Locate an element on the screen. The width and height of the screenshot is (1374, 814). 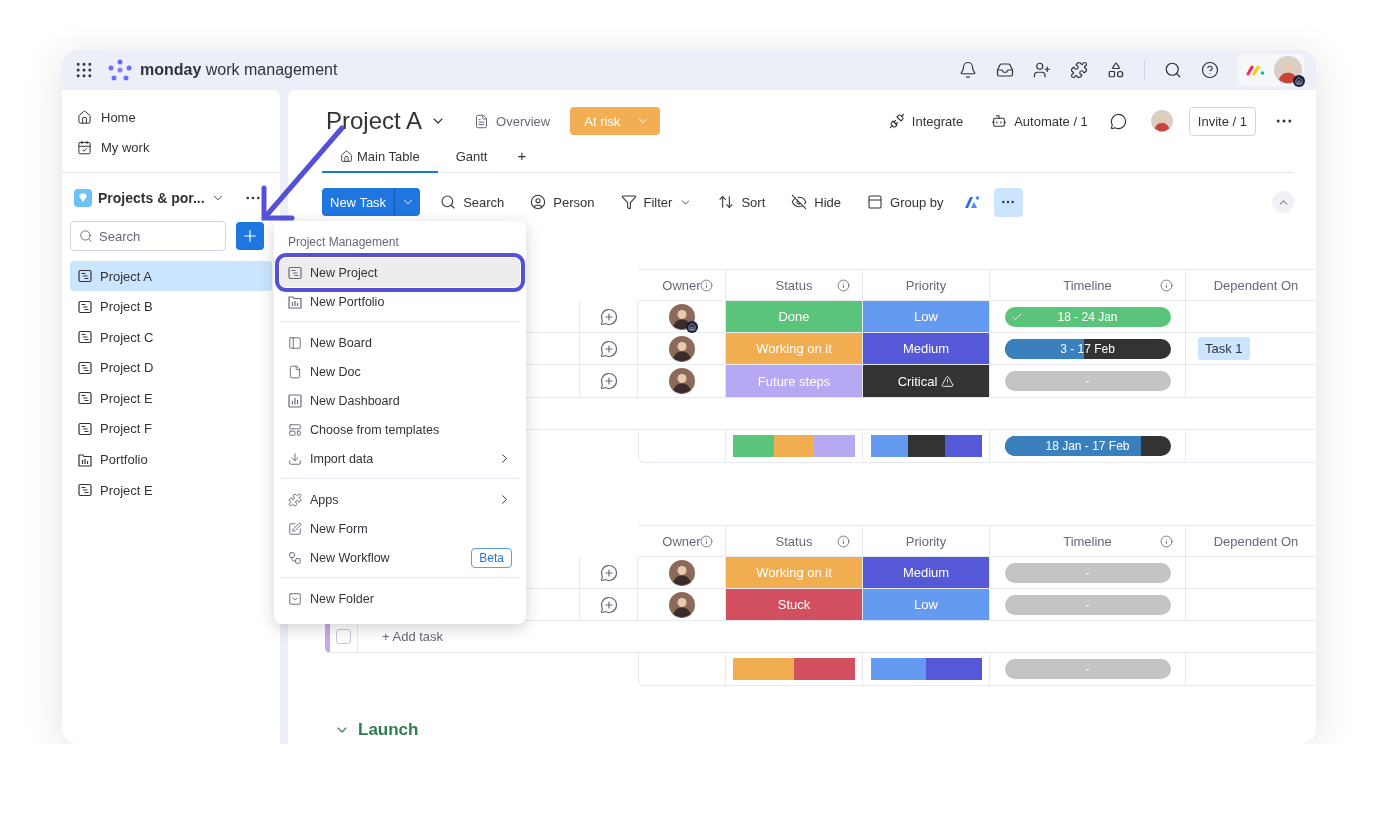
view-tab: Main Table is located at coordinates (380, 161).